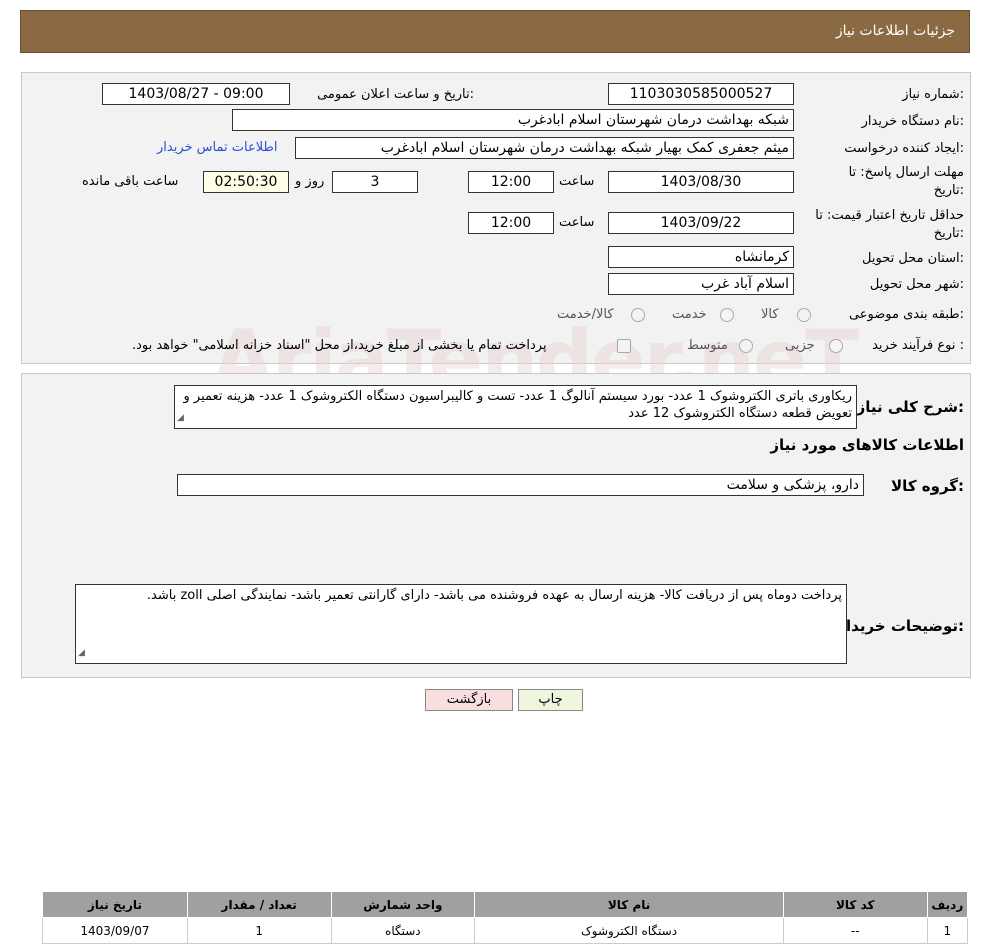 The height and width of the screenshot is (944, 985). Describe the element at coordinates (800, 345) in the screenshot. I see `process-option-minor: جزیی` at that location.